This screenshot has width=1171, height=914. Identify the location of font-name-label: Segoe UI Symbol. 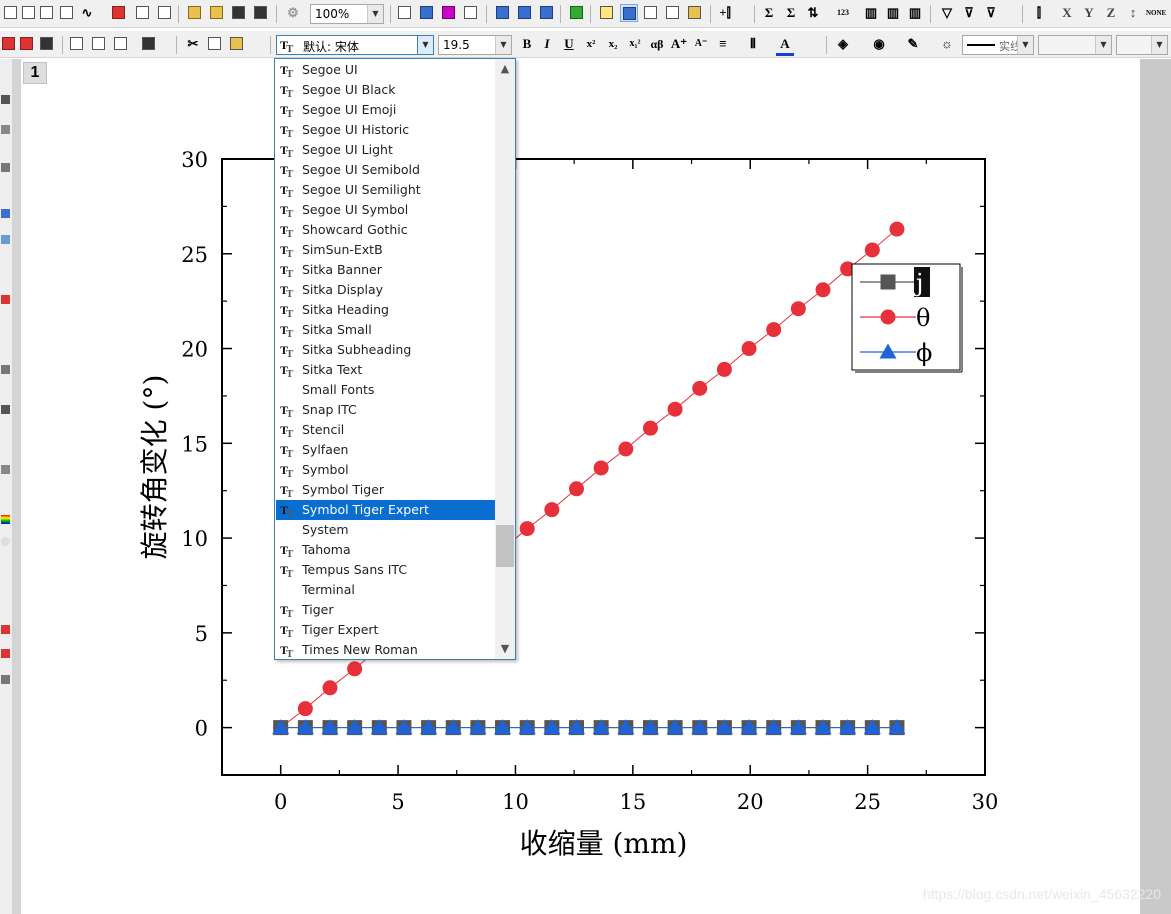
(355, 209).